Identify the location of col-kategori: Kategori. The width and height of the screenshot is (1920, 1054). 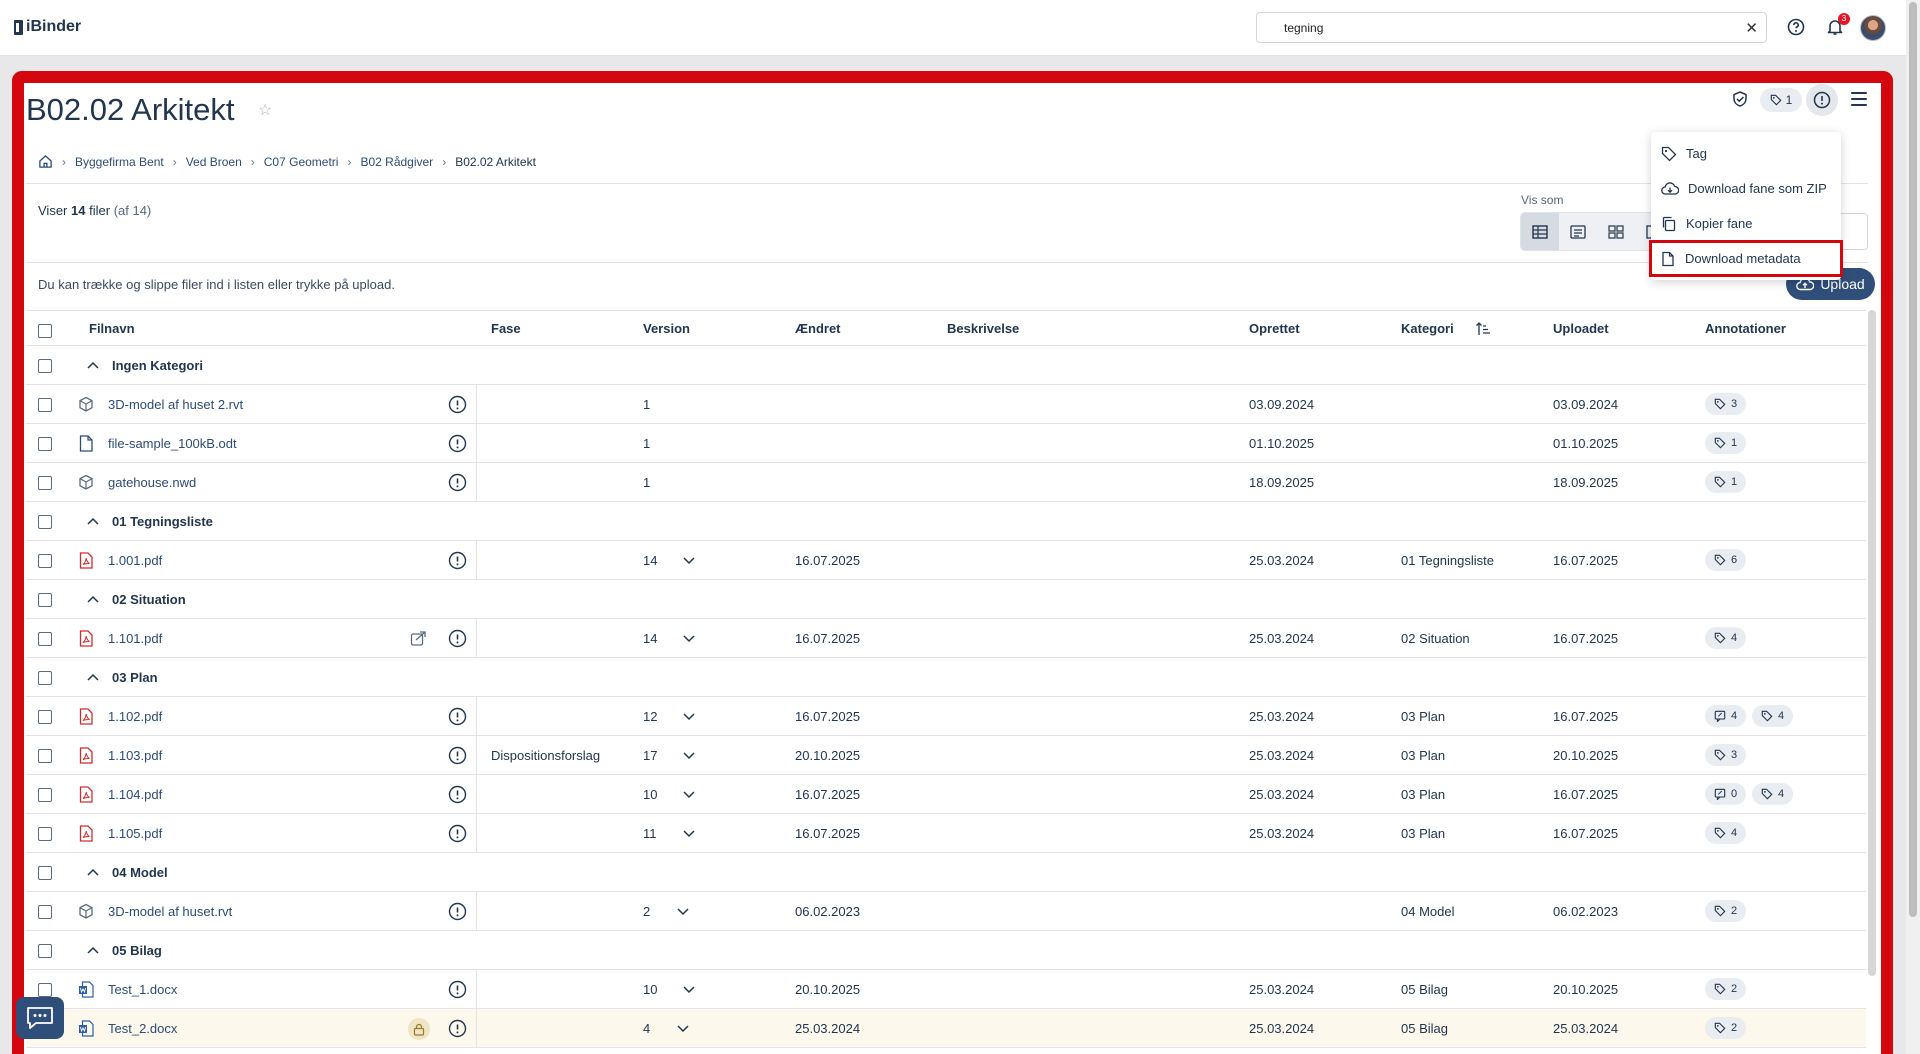
(1427, 328).